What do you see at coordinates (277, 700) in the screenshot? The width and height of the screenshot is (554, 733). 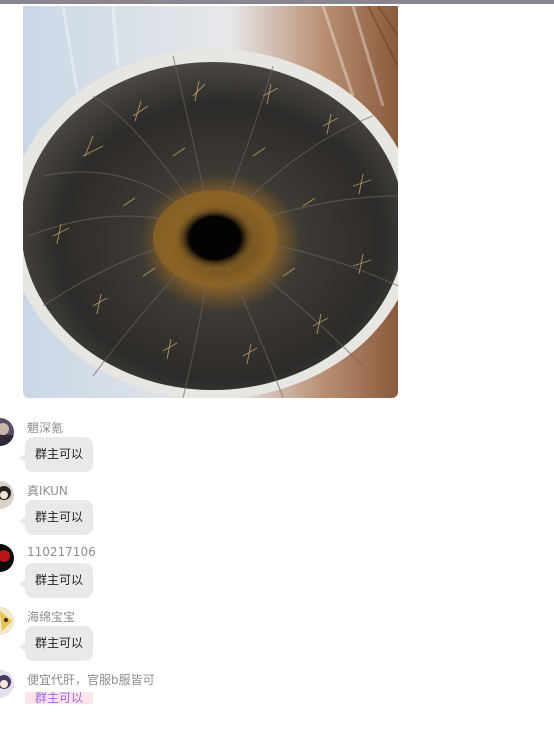 I see `chat-message: 便宜代肝，官服b服皆可 群主可以` at bounding box center [277, 700].